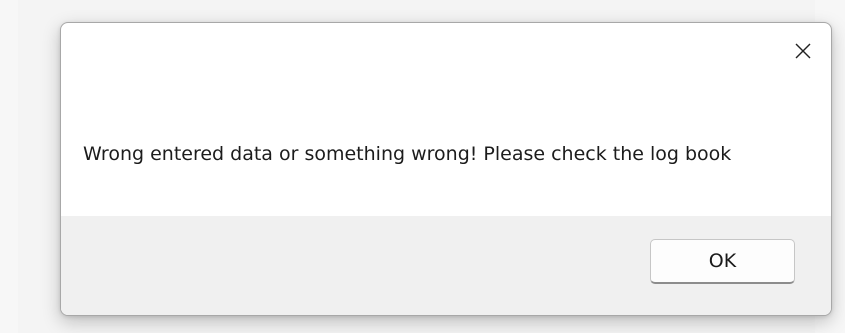  I want to click on background-left, so click(9, 166).